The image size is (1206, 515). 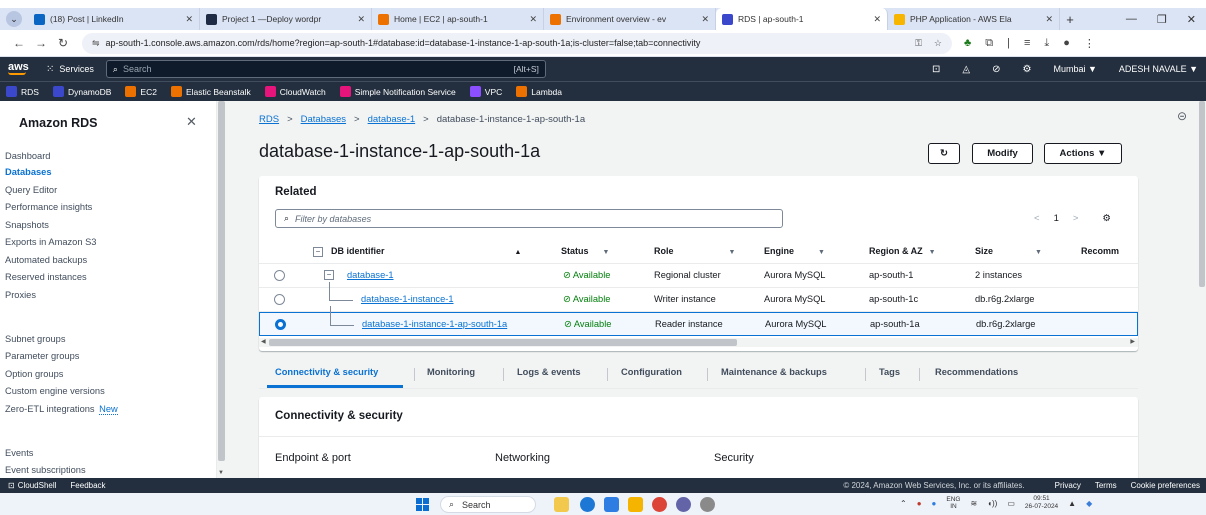 I want to click on favorite-elastic-beanstalk: Elastic Beanstalk, so click(x=210, y=91).